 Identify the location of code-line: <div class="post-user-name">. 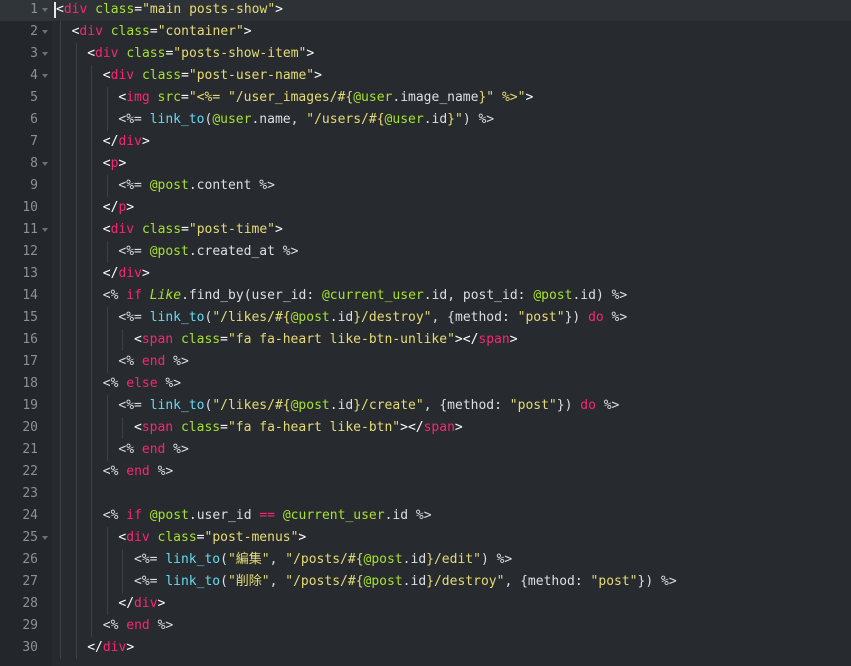
(451, 76).